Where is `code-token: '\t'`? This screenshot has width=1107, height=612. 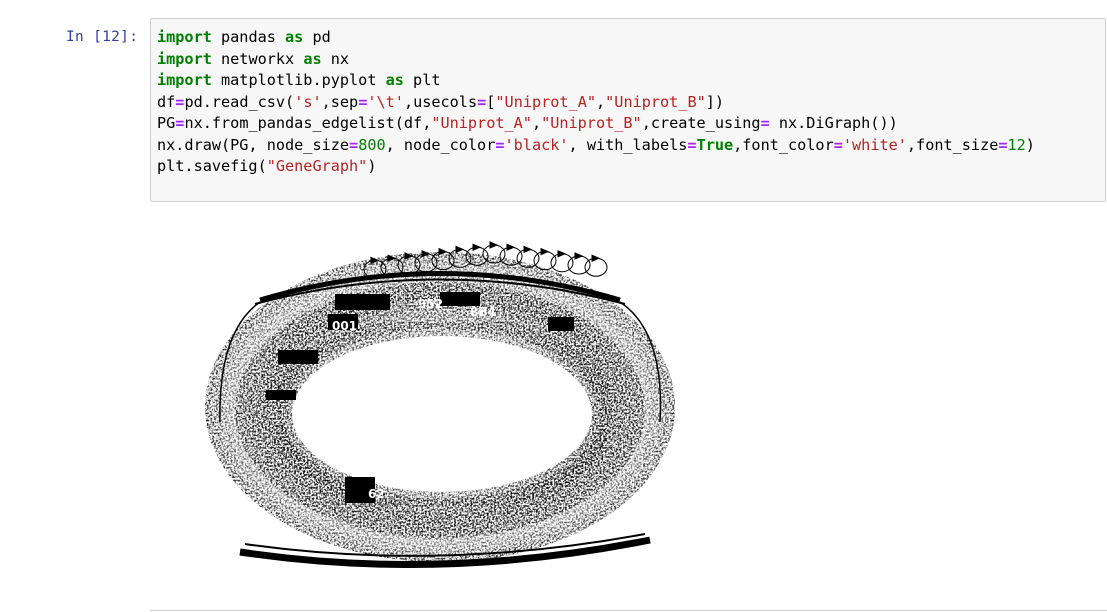
code-token: '\t' is located at coordinates (385, 101).